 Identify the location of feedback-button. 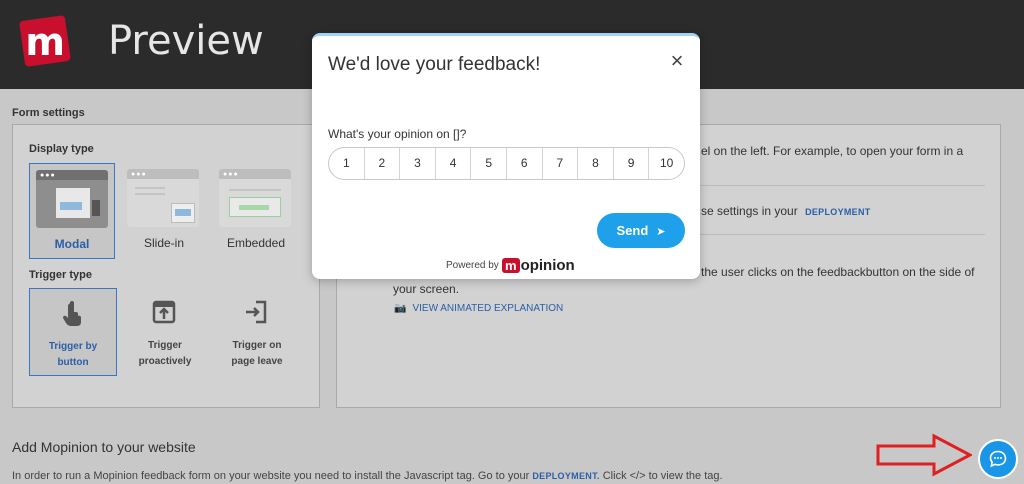
(998, 459).